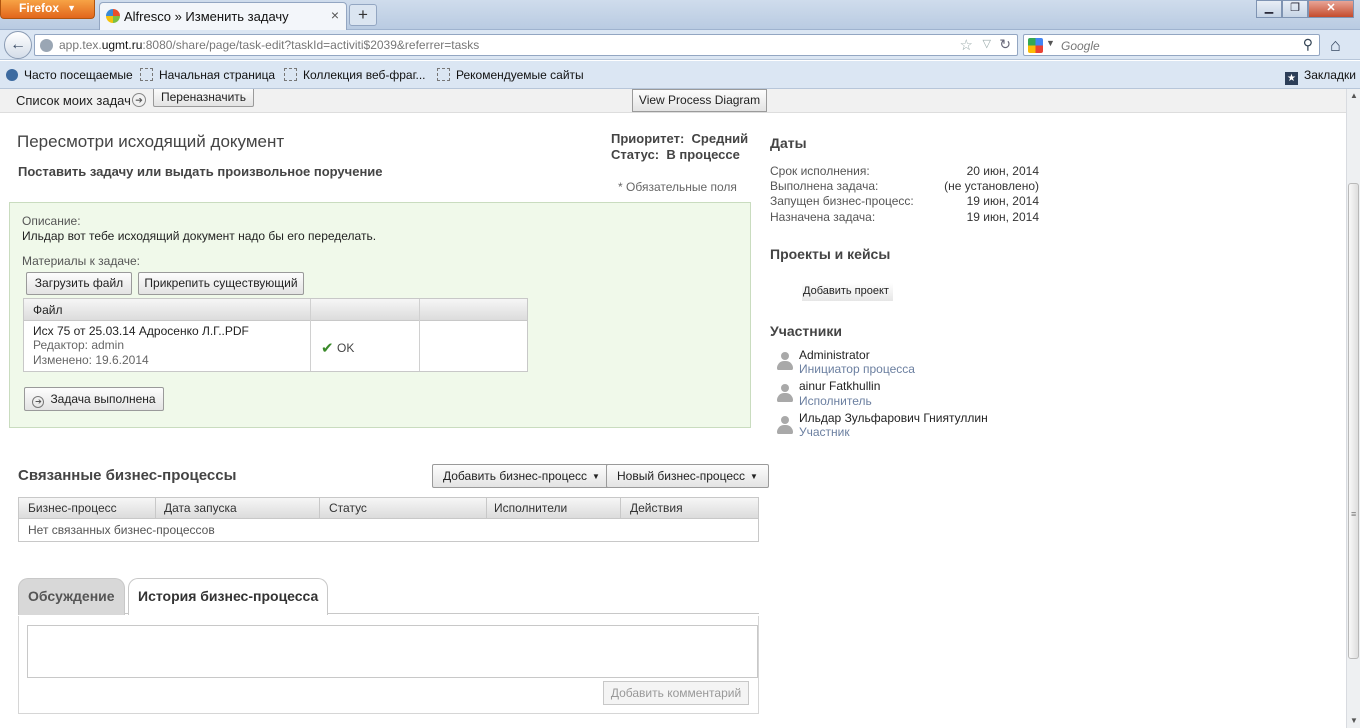  I want to click on url-host-main: ugmt.ru, so click(122, 45).